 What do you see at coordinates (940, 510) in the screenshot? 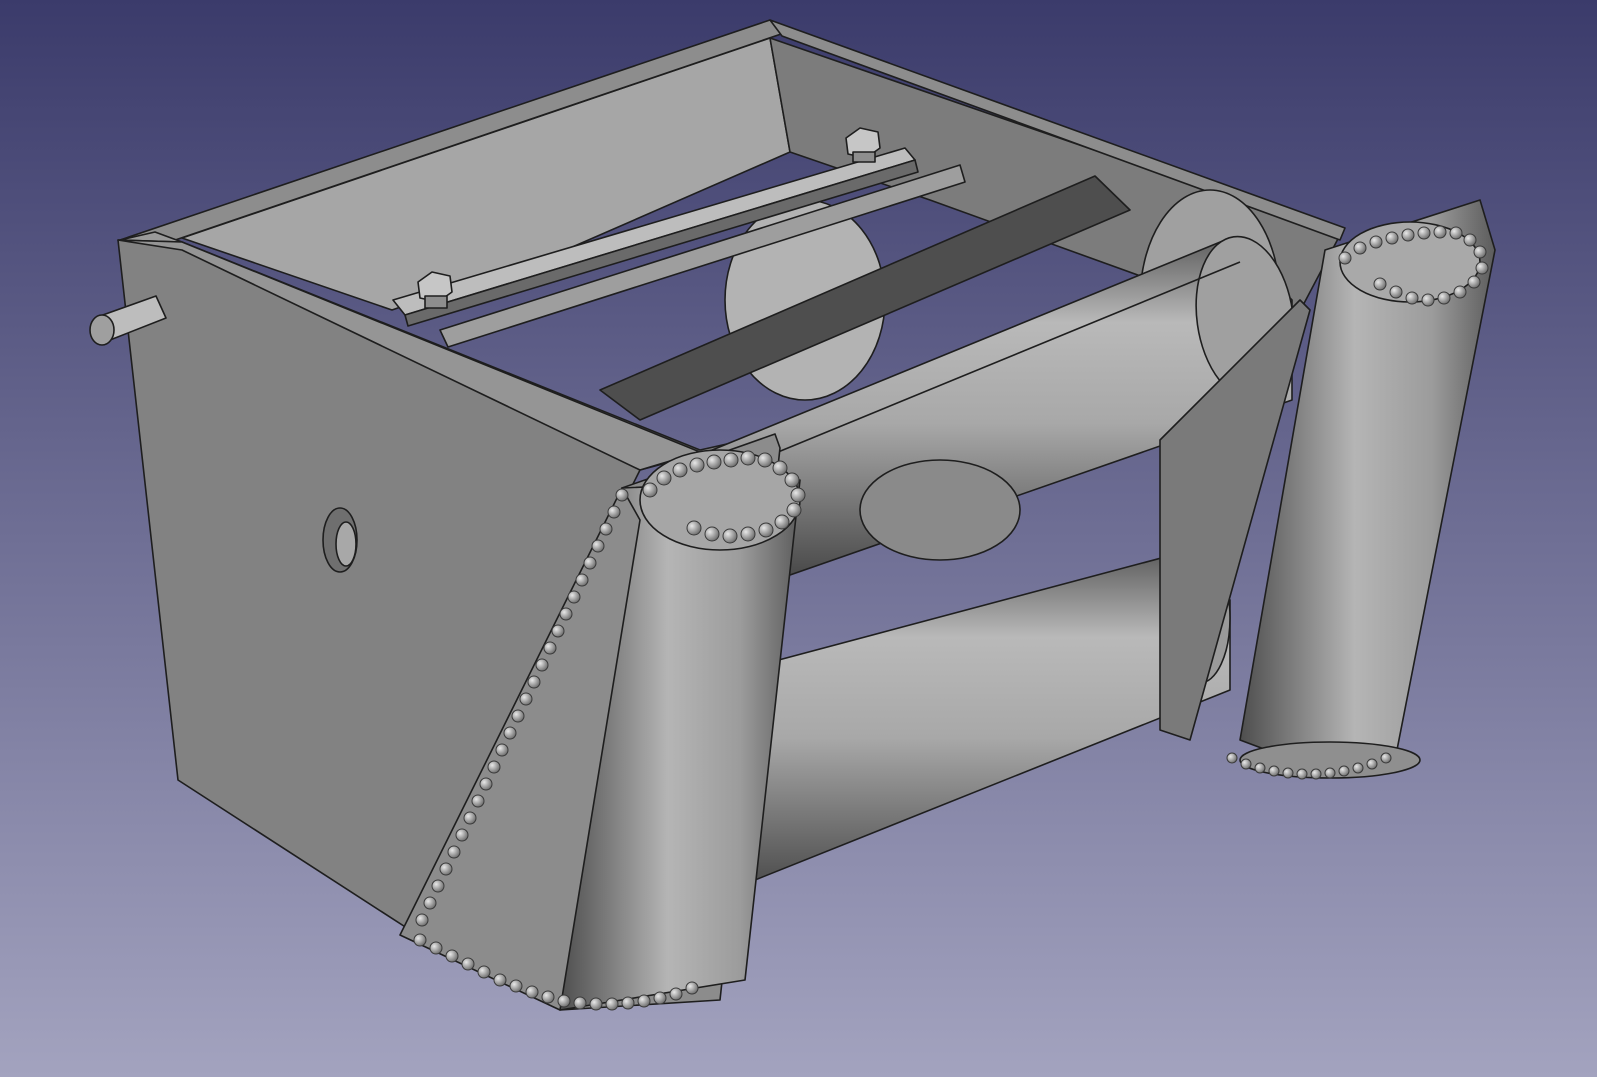
I see `inner-drum-lower` at bounding box center [940, 510].